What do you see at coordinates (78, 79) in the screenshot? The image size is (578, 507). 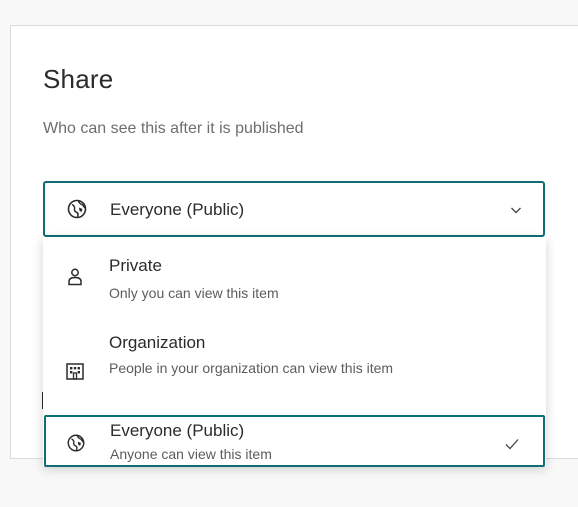 I see `dialog-title: Share` at bounding box center [78, 79].